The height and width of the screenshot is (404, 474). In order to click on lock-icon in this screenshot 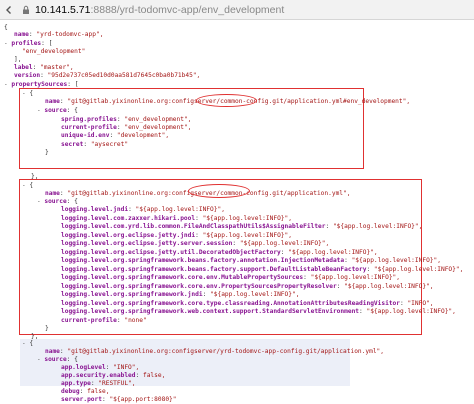, I will do `click(26, 9)`.